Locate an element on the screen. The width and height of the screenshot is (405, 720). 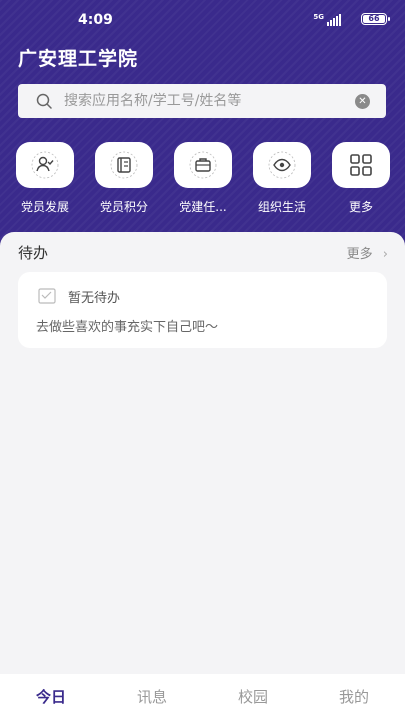
shortcut-label: 更多 is located at coordinates (360, 207).